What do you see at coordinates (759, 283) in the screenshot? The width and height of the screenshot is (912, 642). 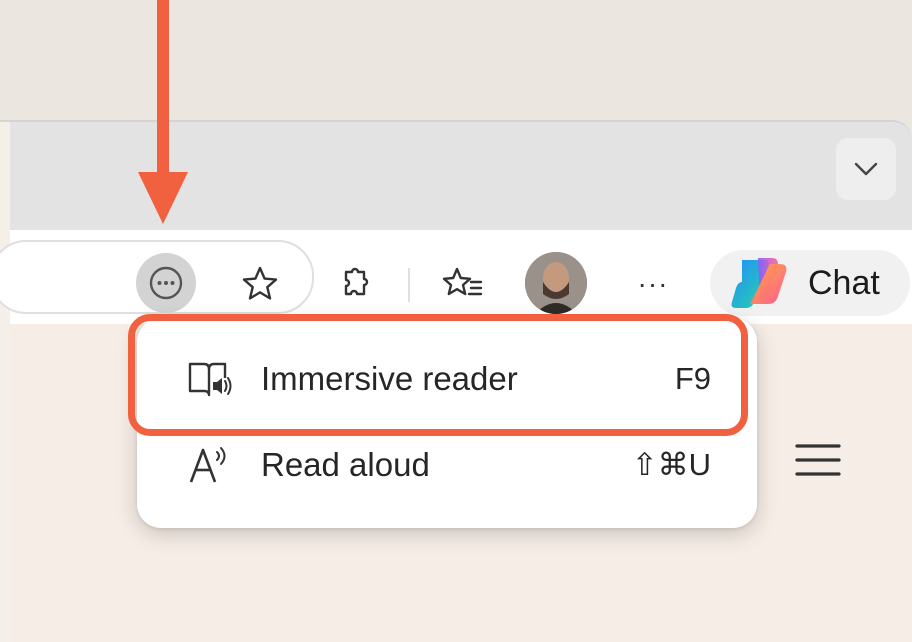 I see `copilot-icon` at bounding box center [759, 283].